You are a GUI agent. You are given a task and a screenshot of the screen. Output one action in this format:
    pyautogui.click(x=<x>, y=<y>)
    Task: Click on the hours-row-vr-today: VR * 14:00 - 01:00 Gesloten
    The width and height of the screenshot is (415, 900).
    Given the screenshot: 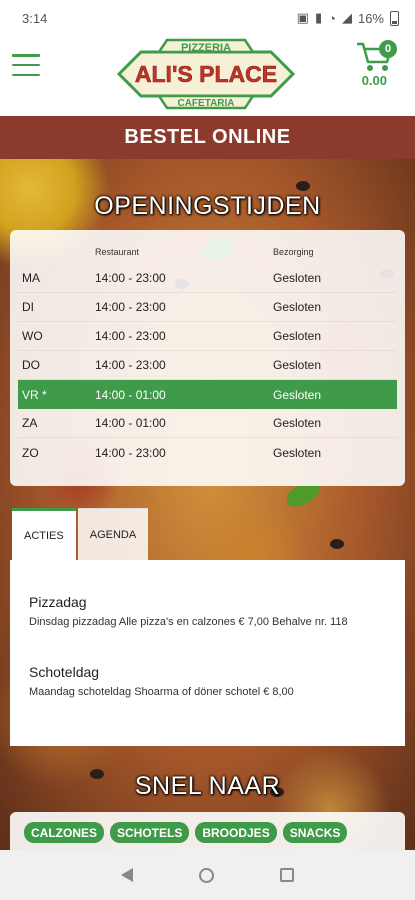 What is the action you would take?
    pyautogui.click(x=207, y=394)
    